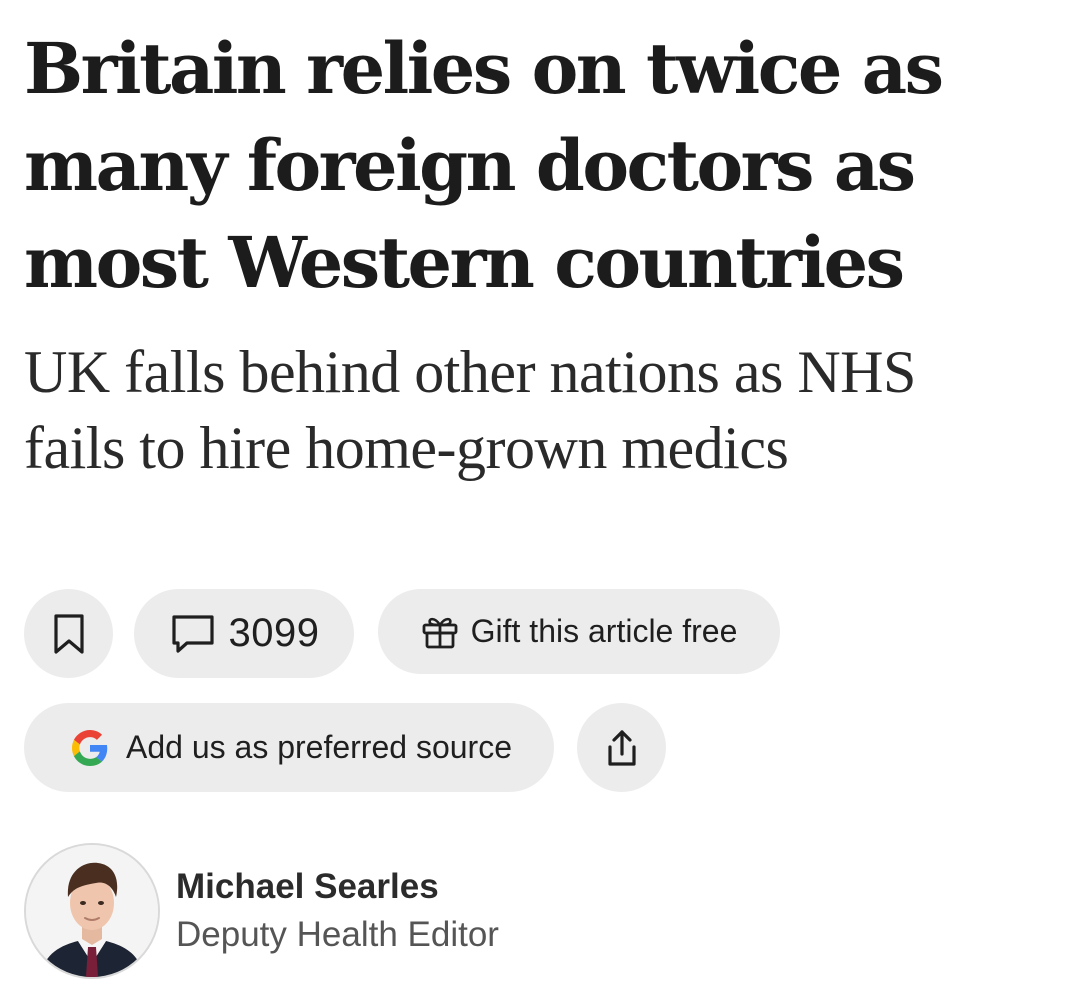  Describe the element at coordinates (92, 911) in the screenshot. I see `author-avatar` at that location.